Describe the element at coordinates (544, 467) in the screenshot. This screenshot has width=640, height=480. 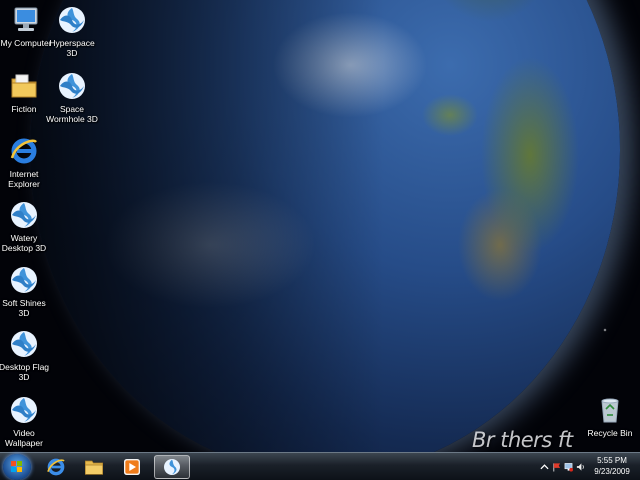
I see `arrow-up-icon` at that location.